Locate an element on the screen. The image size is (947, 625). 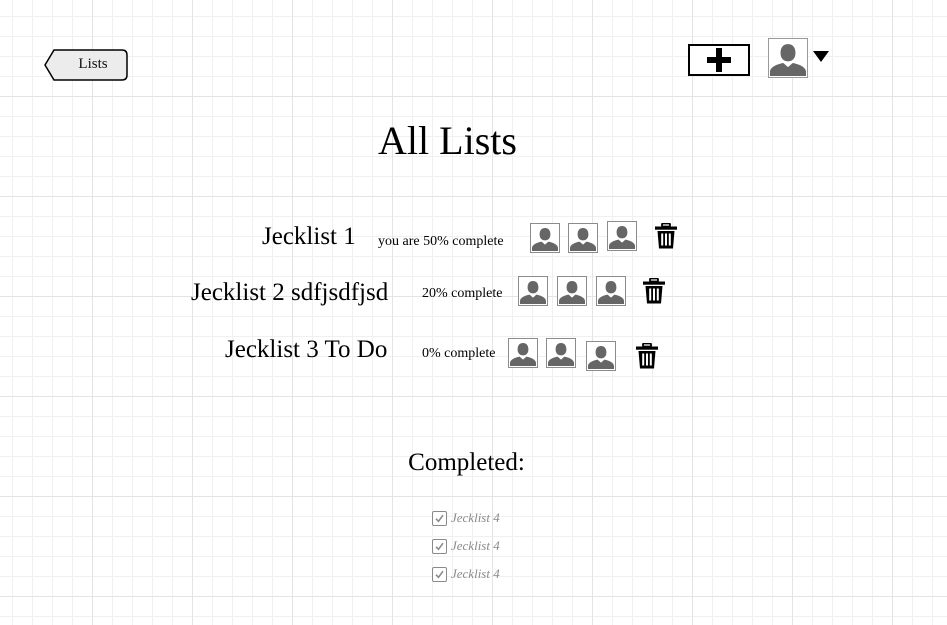
user-avatar-icon is located at coordinates (788, 58).